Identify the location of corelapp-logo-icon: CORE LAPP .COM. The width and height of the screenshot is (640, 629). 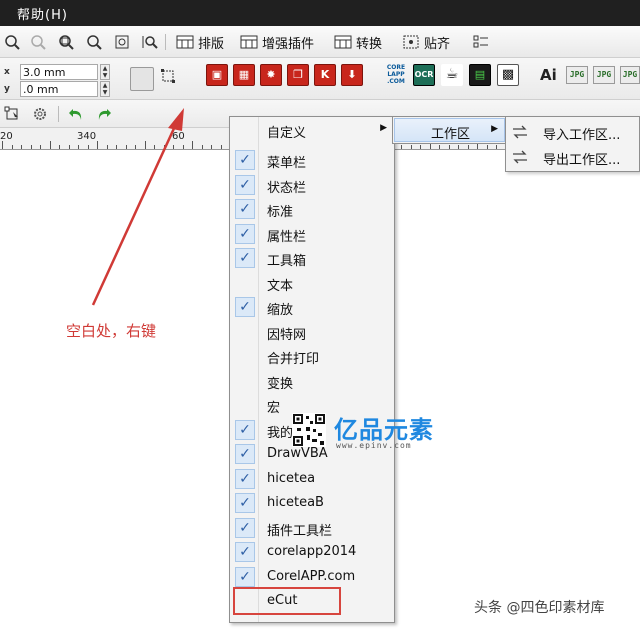
(396, 75).